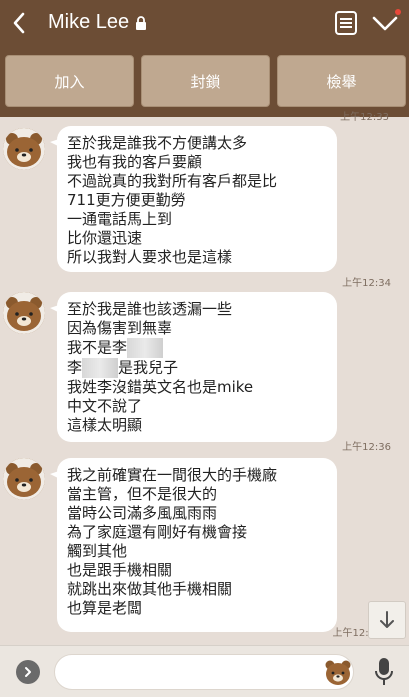  What do you see at coordinates (120, 570) in the screenshot?
I see `message-line: 也是跟手機相關` at bounding box center [120, 570].